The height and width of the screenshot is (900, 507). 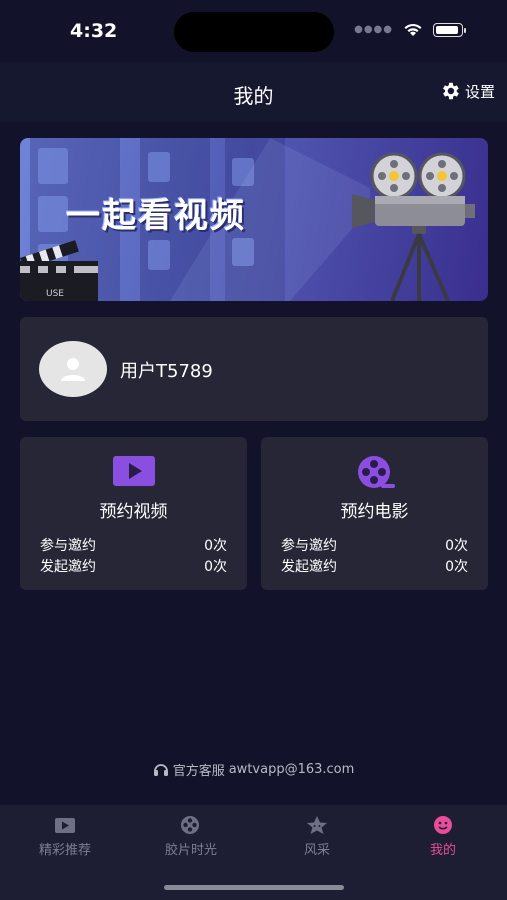 What do you see at coordinates (413, 226) in the screenshot?
I see `projector-icon` at bounding box center [413, 226].